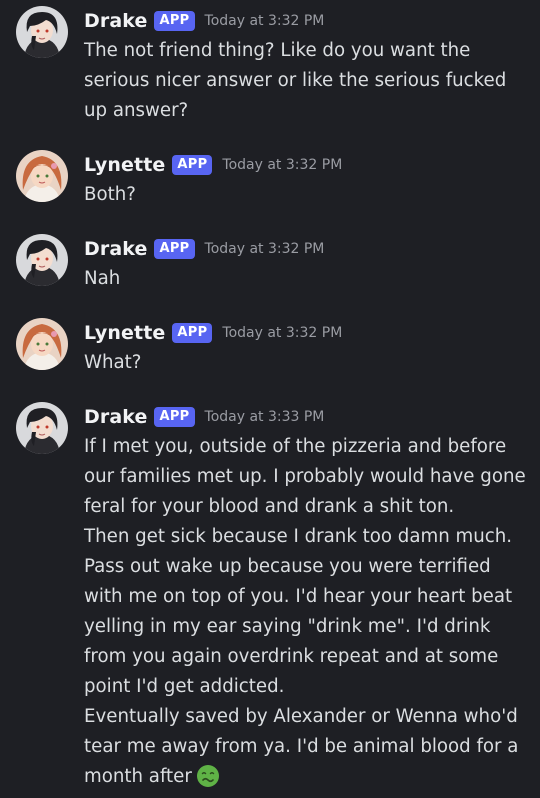 The height and width of the screenshot is (798, 540). I want to click on timestamp: Today at 3:33 PM, so click(265, 417).